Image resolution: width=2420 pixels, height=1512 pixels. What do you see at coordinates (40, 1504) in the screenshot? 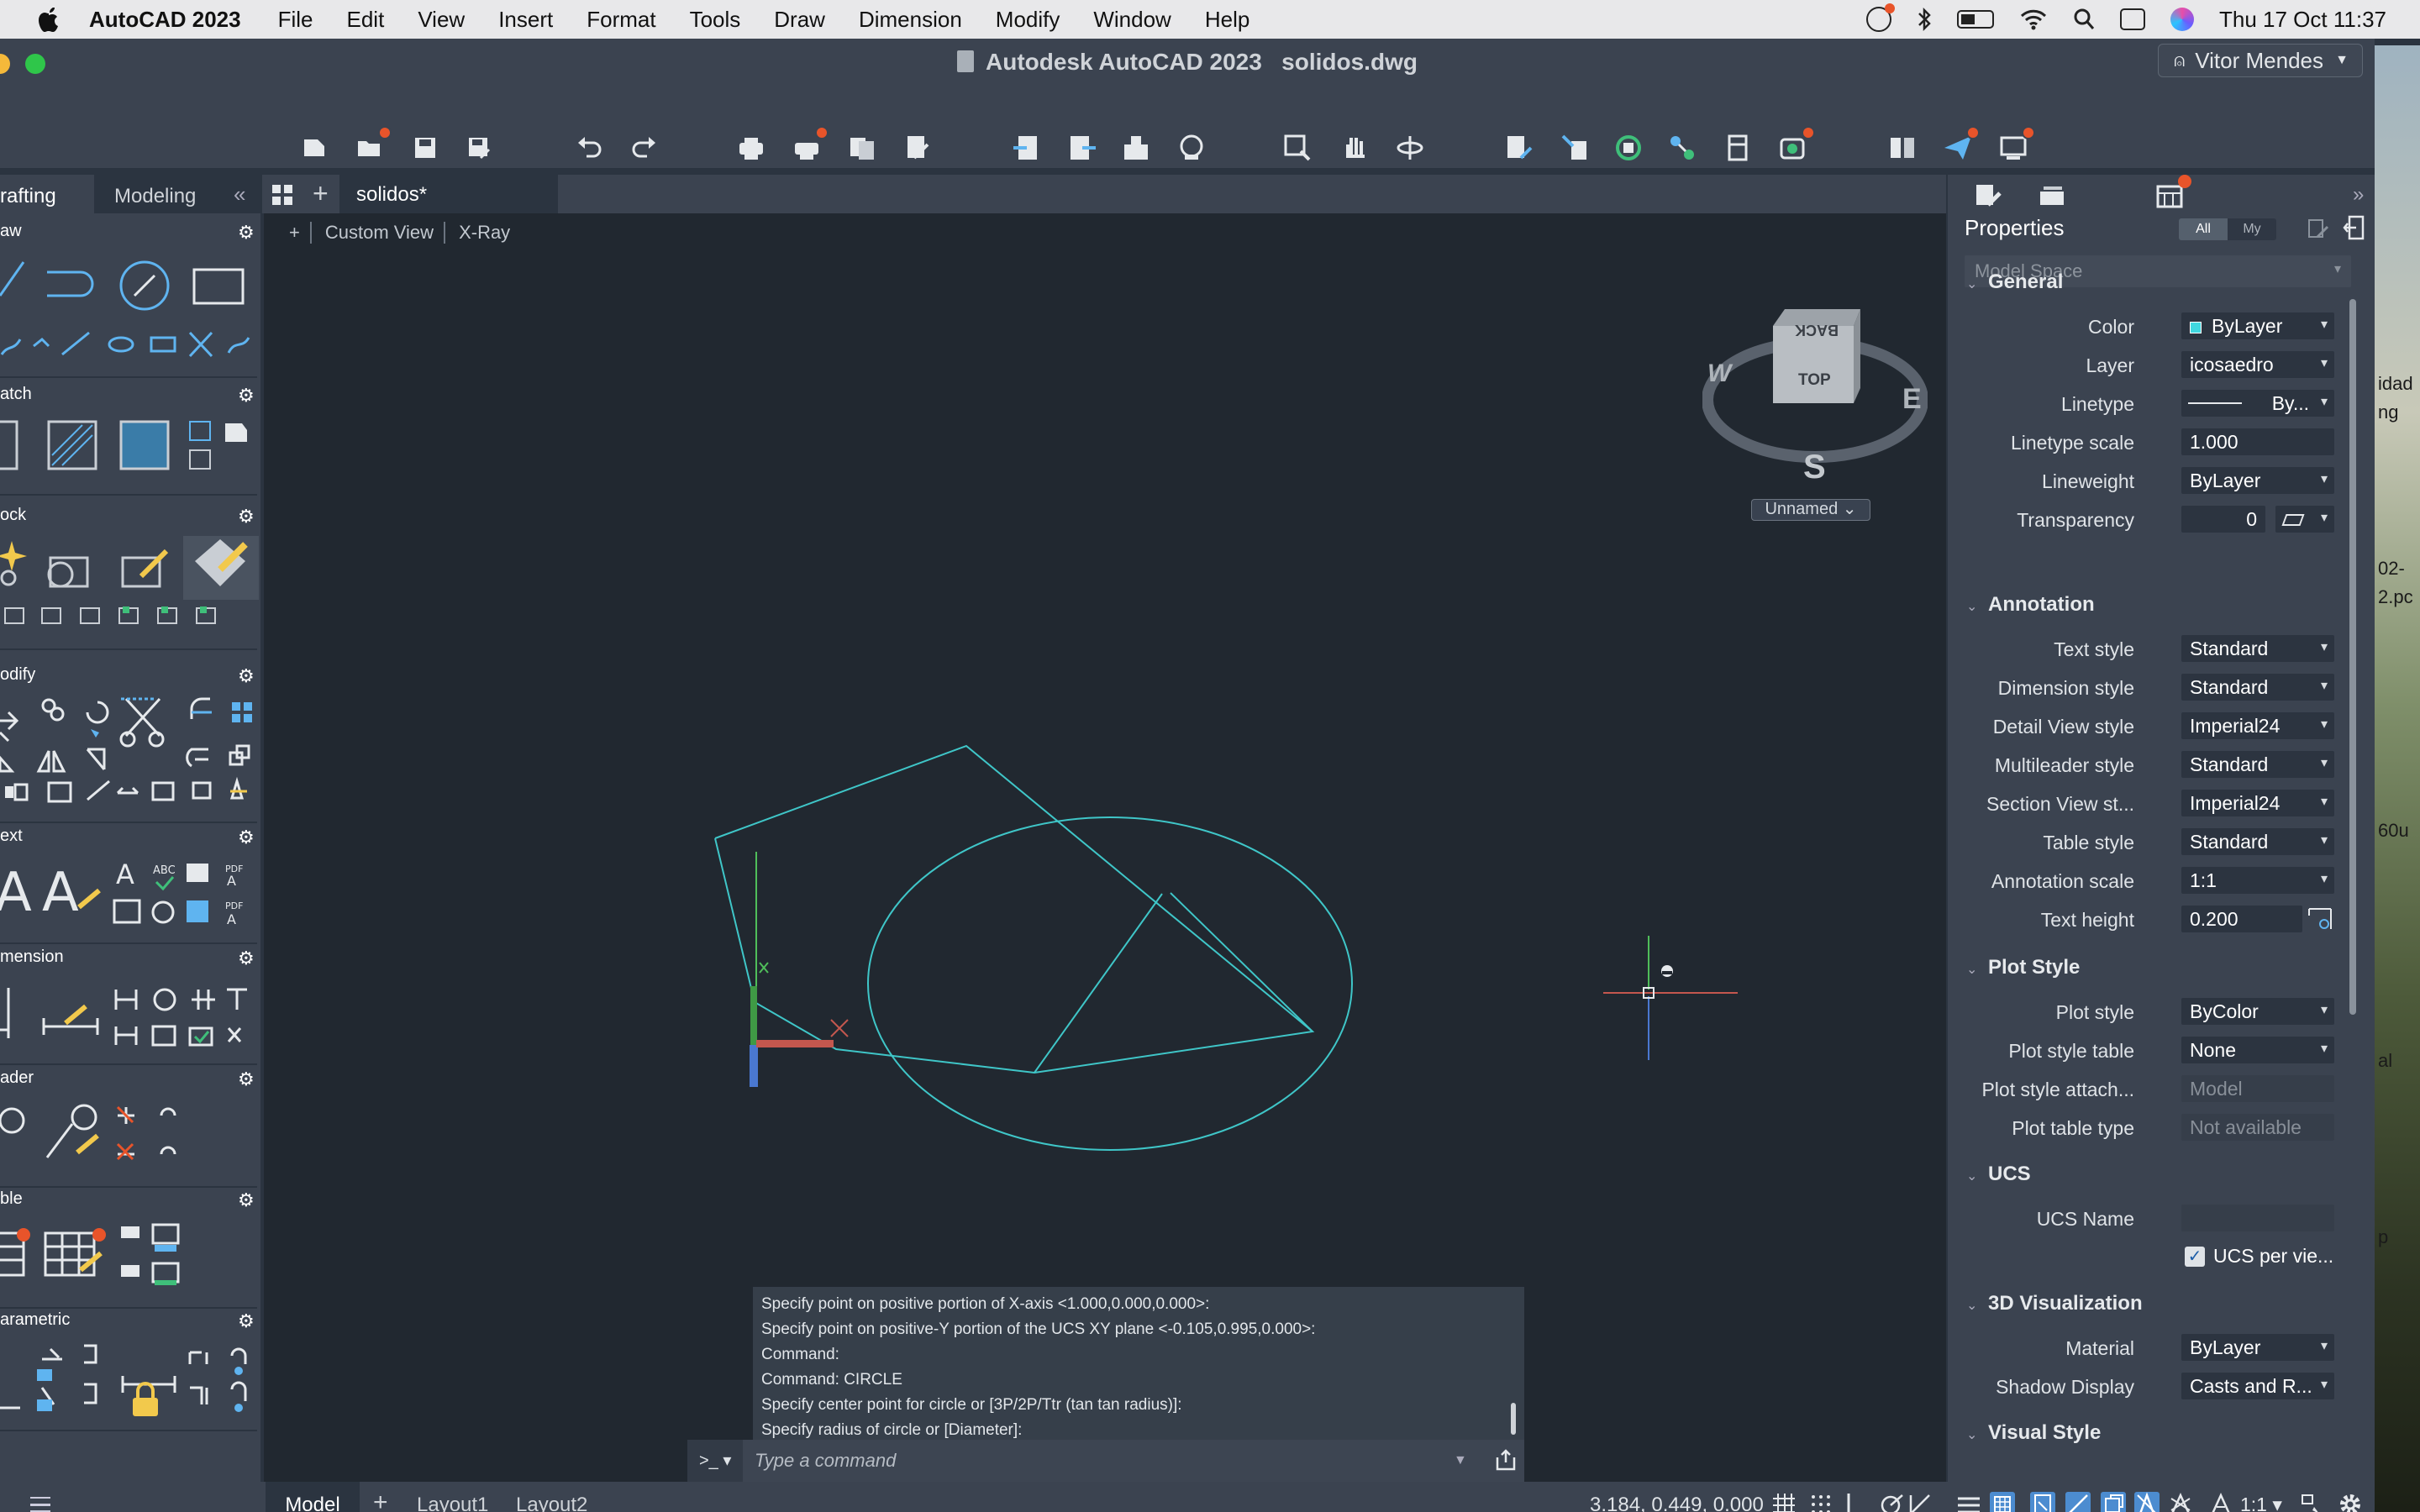
I see `menu-icon` at bounding box center [40, 1504].